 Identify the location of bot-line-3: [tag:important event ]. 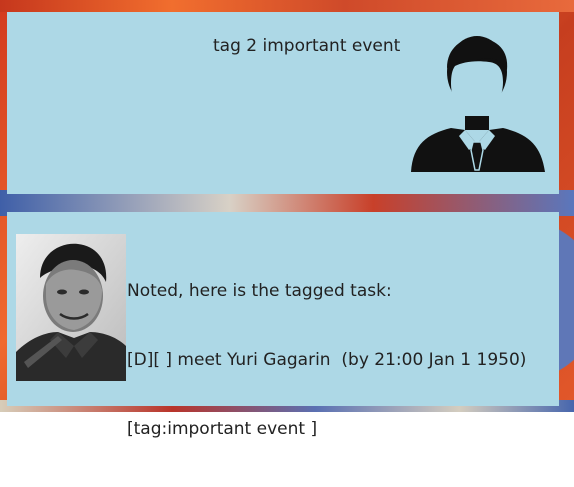
(222, 429).